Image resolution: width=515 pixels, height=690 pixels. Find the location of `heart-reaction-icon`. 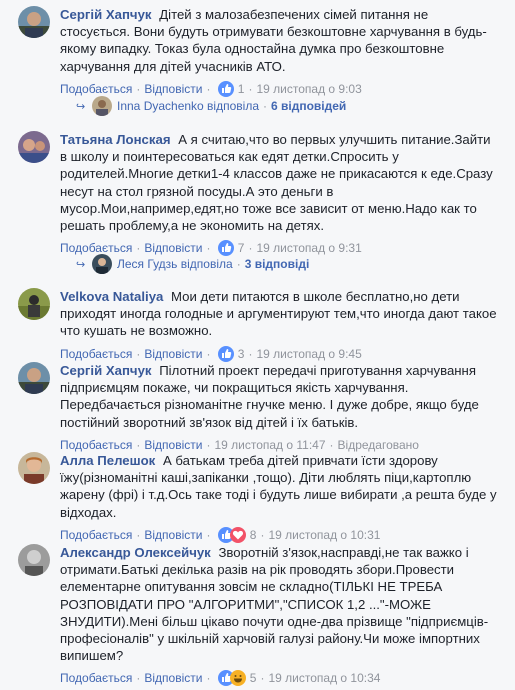

heart-reaction-icon is located at coordinates (237, 534).